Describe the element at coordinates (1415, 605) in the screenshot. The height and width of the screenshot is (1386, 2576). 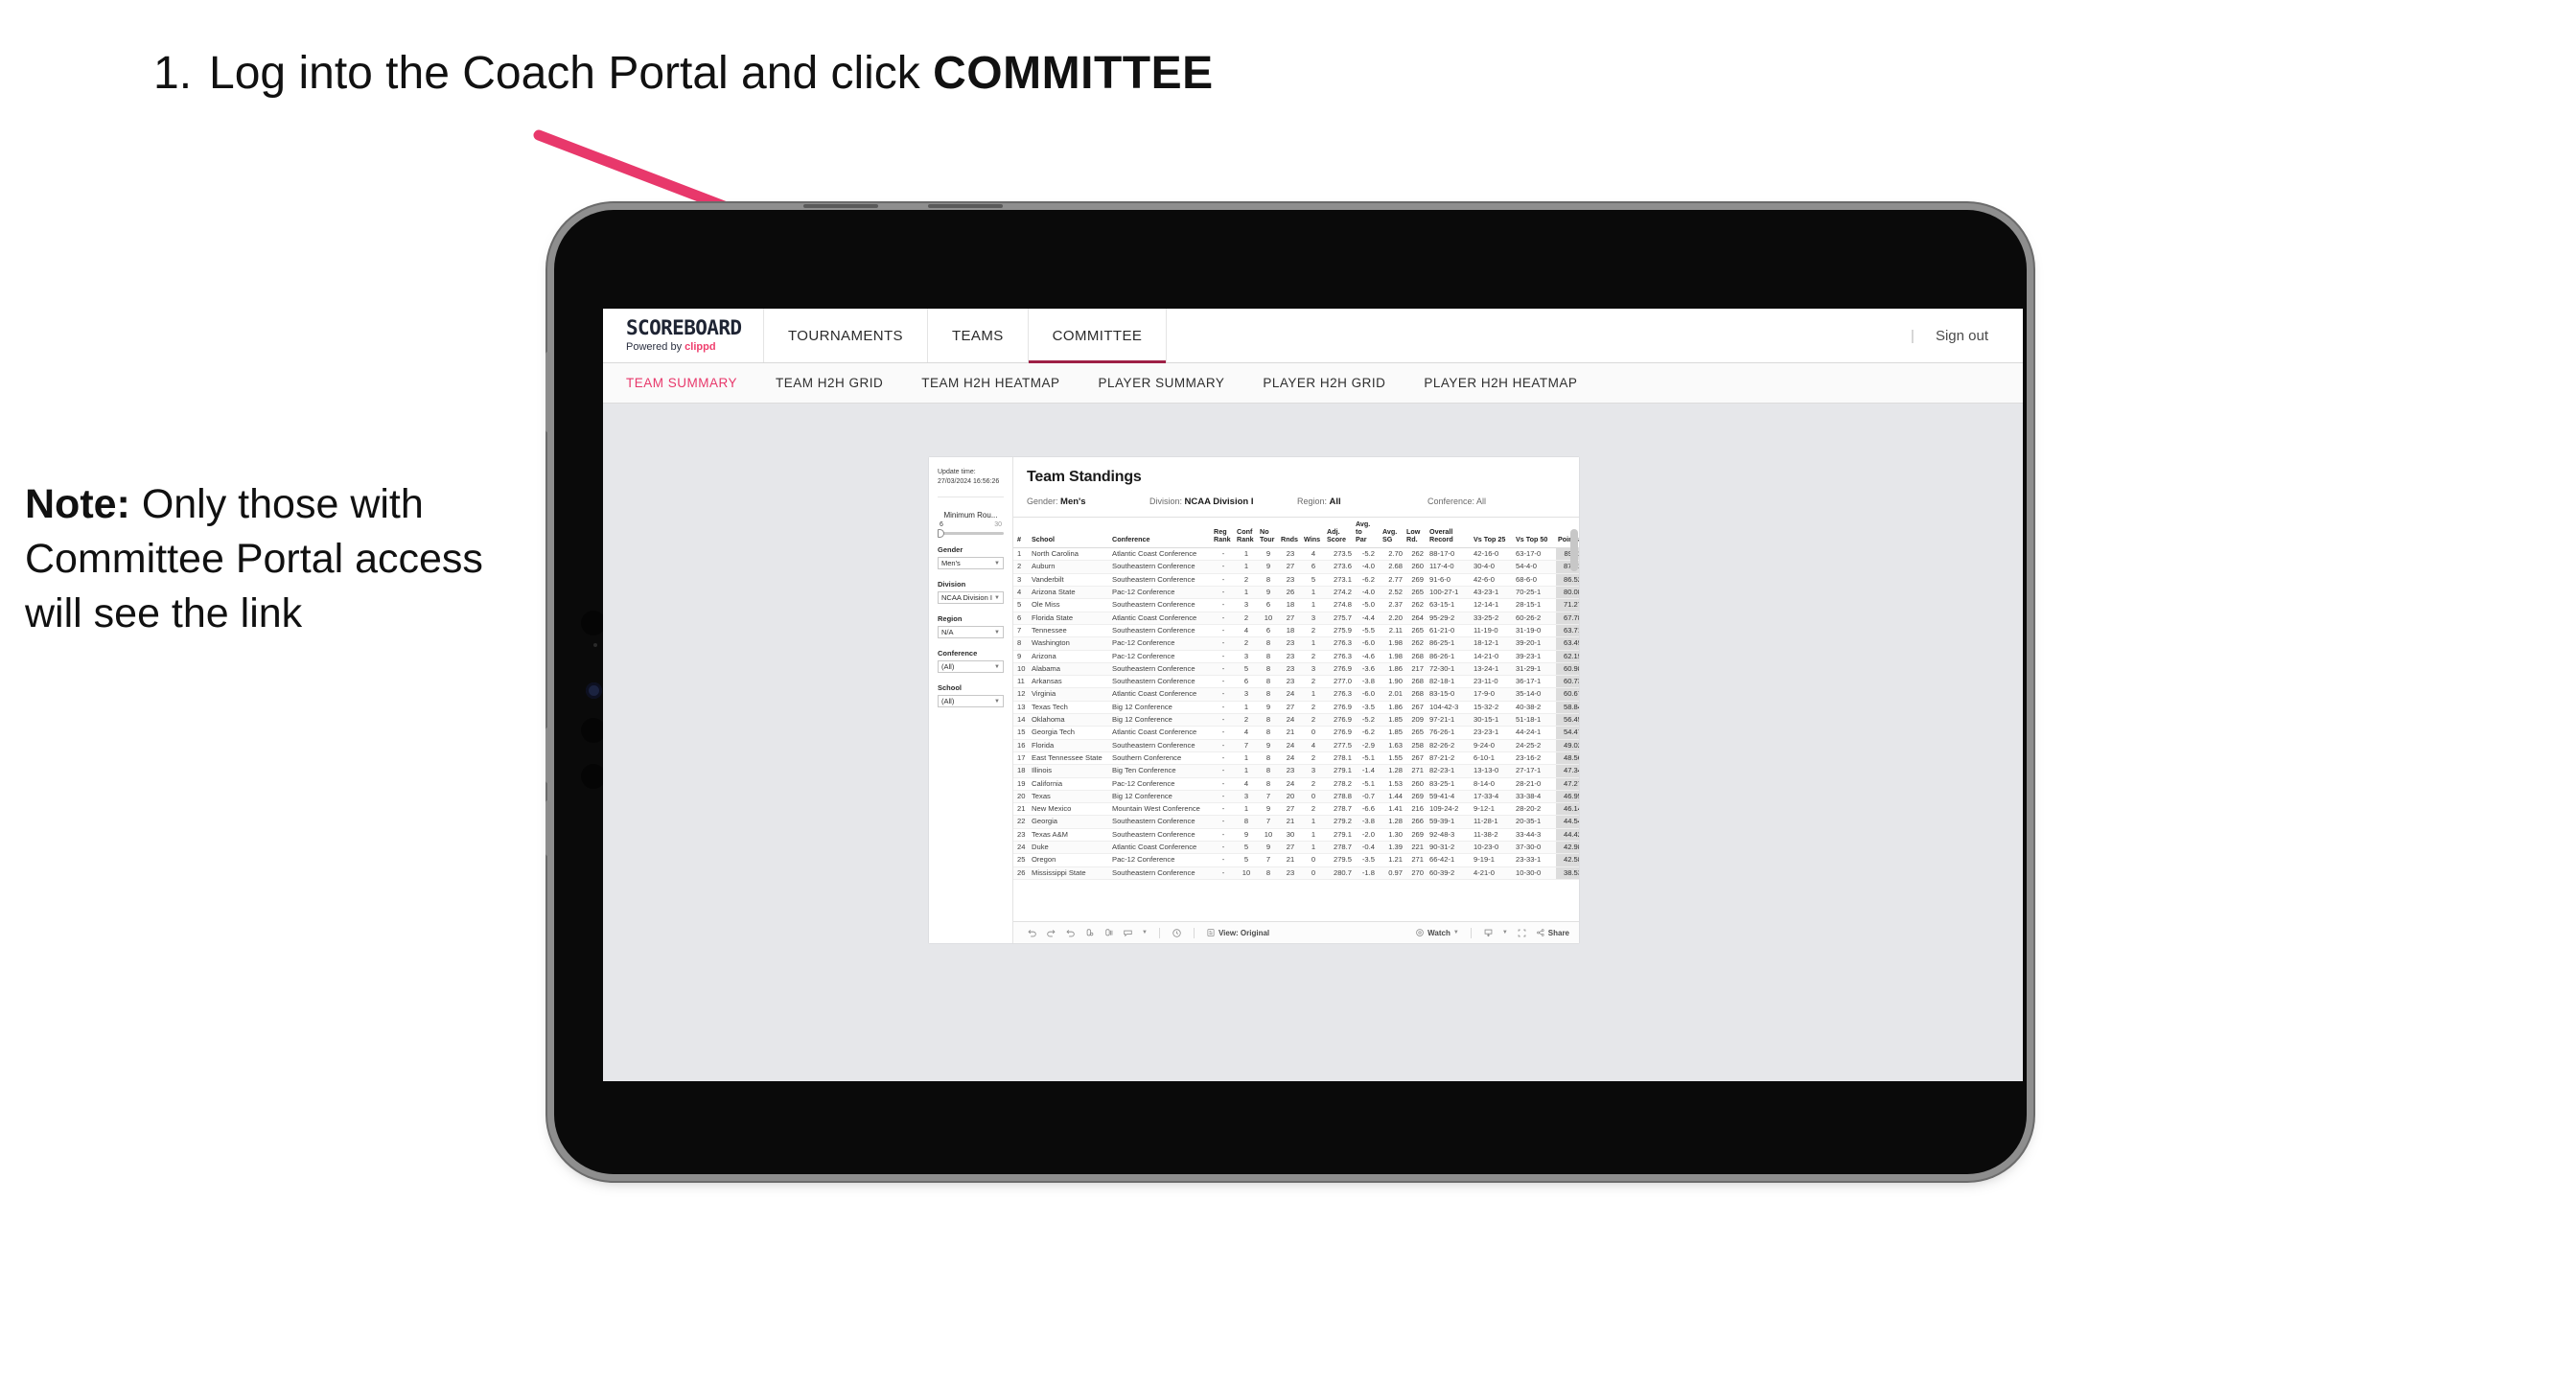
I see `table-cell: 262` at that location.